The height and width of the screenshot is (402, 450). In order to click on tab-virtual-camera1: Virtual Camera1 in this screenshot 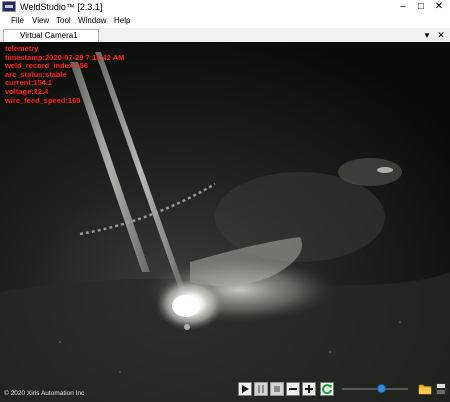, I will do `click(51, 35)`.